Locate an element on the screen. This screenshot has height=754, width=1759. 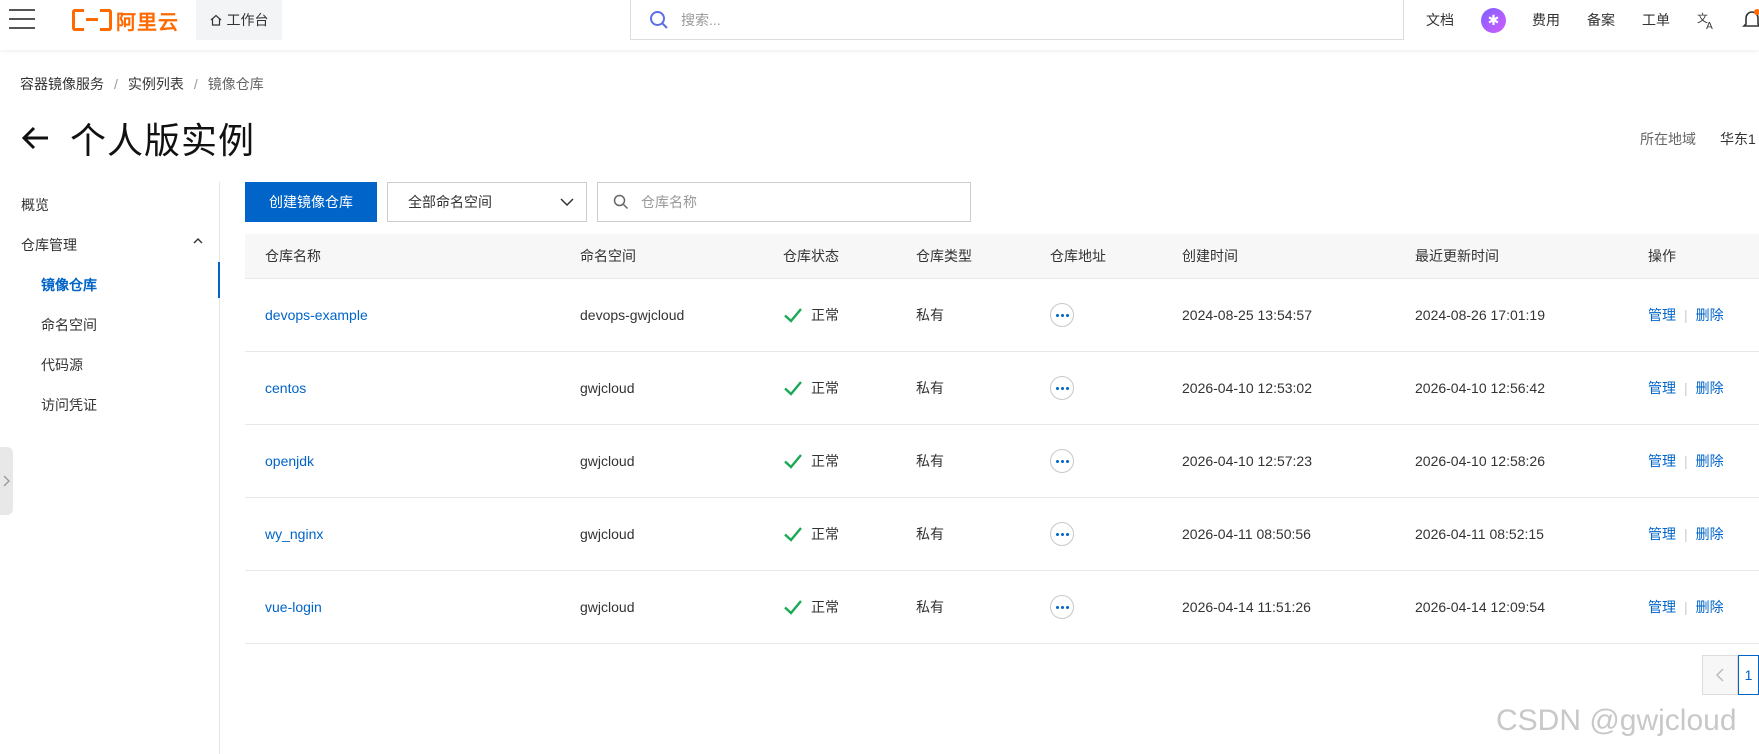
avatar: ✱ is located at coordinates (1493, 20).